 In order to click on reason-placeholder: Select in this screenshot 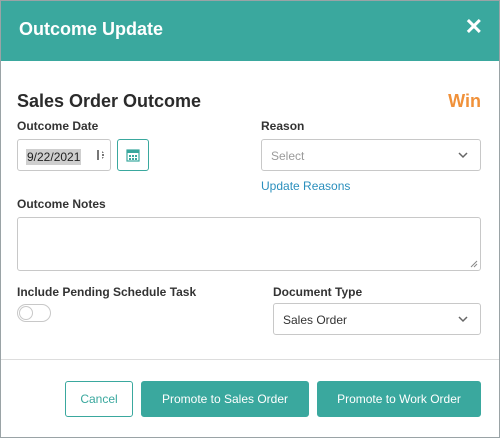, I will do `click(288, 156)`.